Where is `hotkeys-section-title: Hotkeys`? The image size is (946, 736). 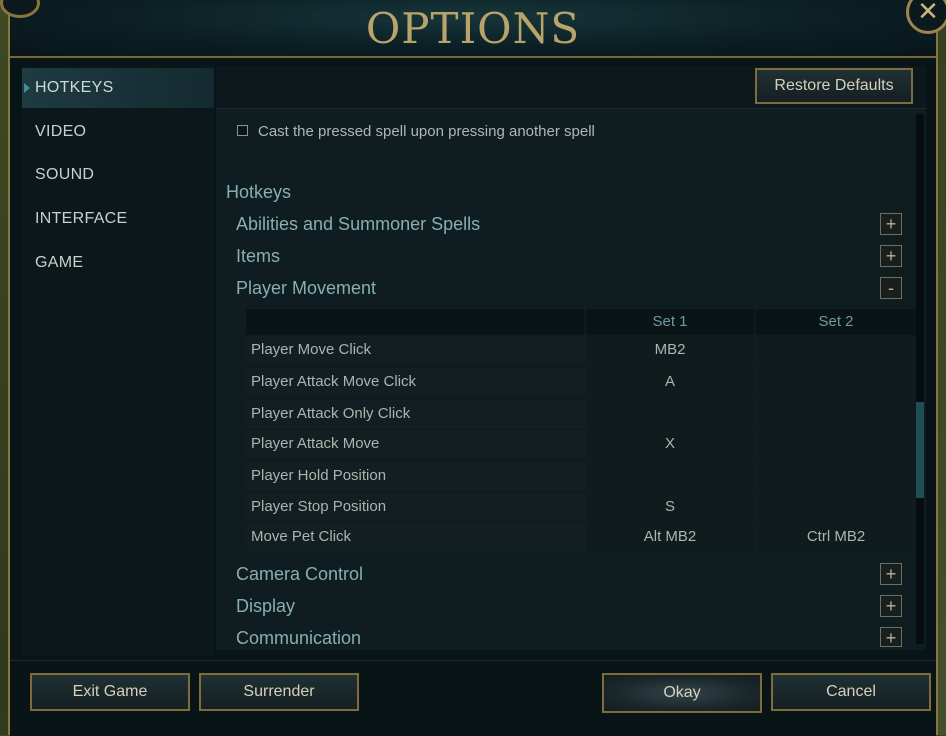 hotkeys-section-title: Hotkeys is located at coordinates (259, 192).